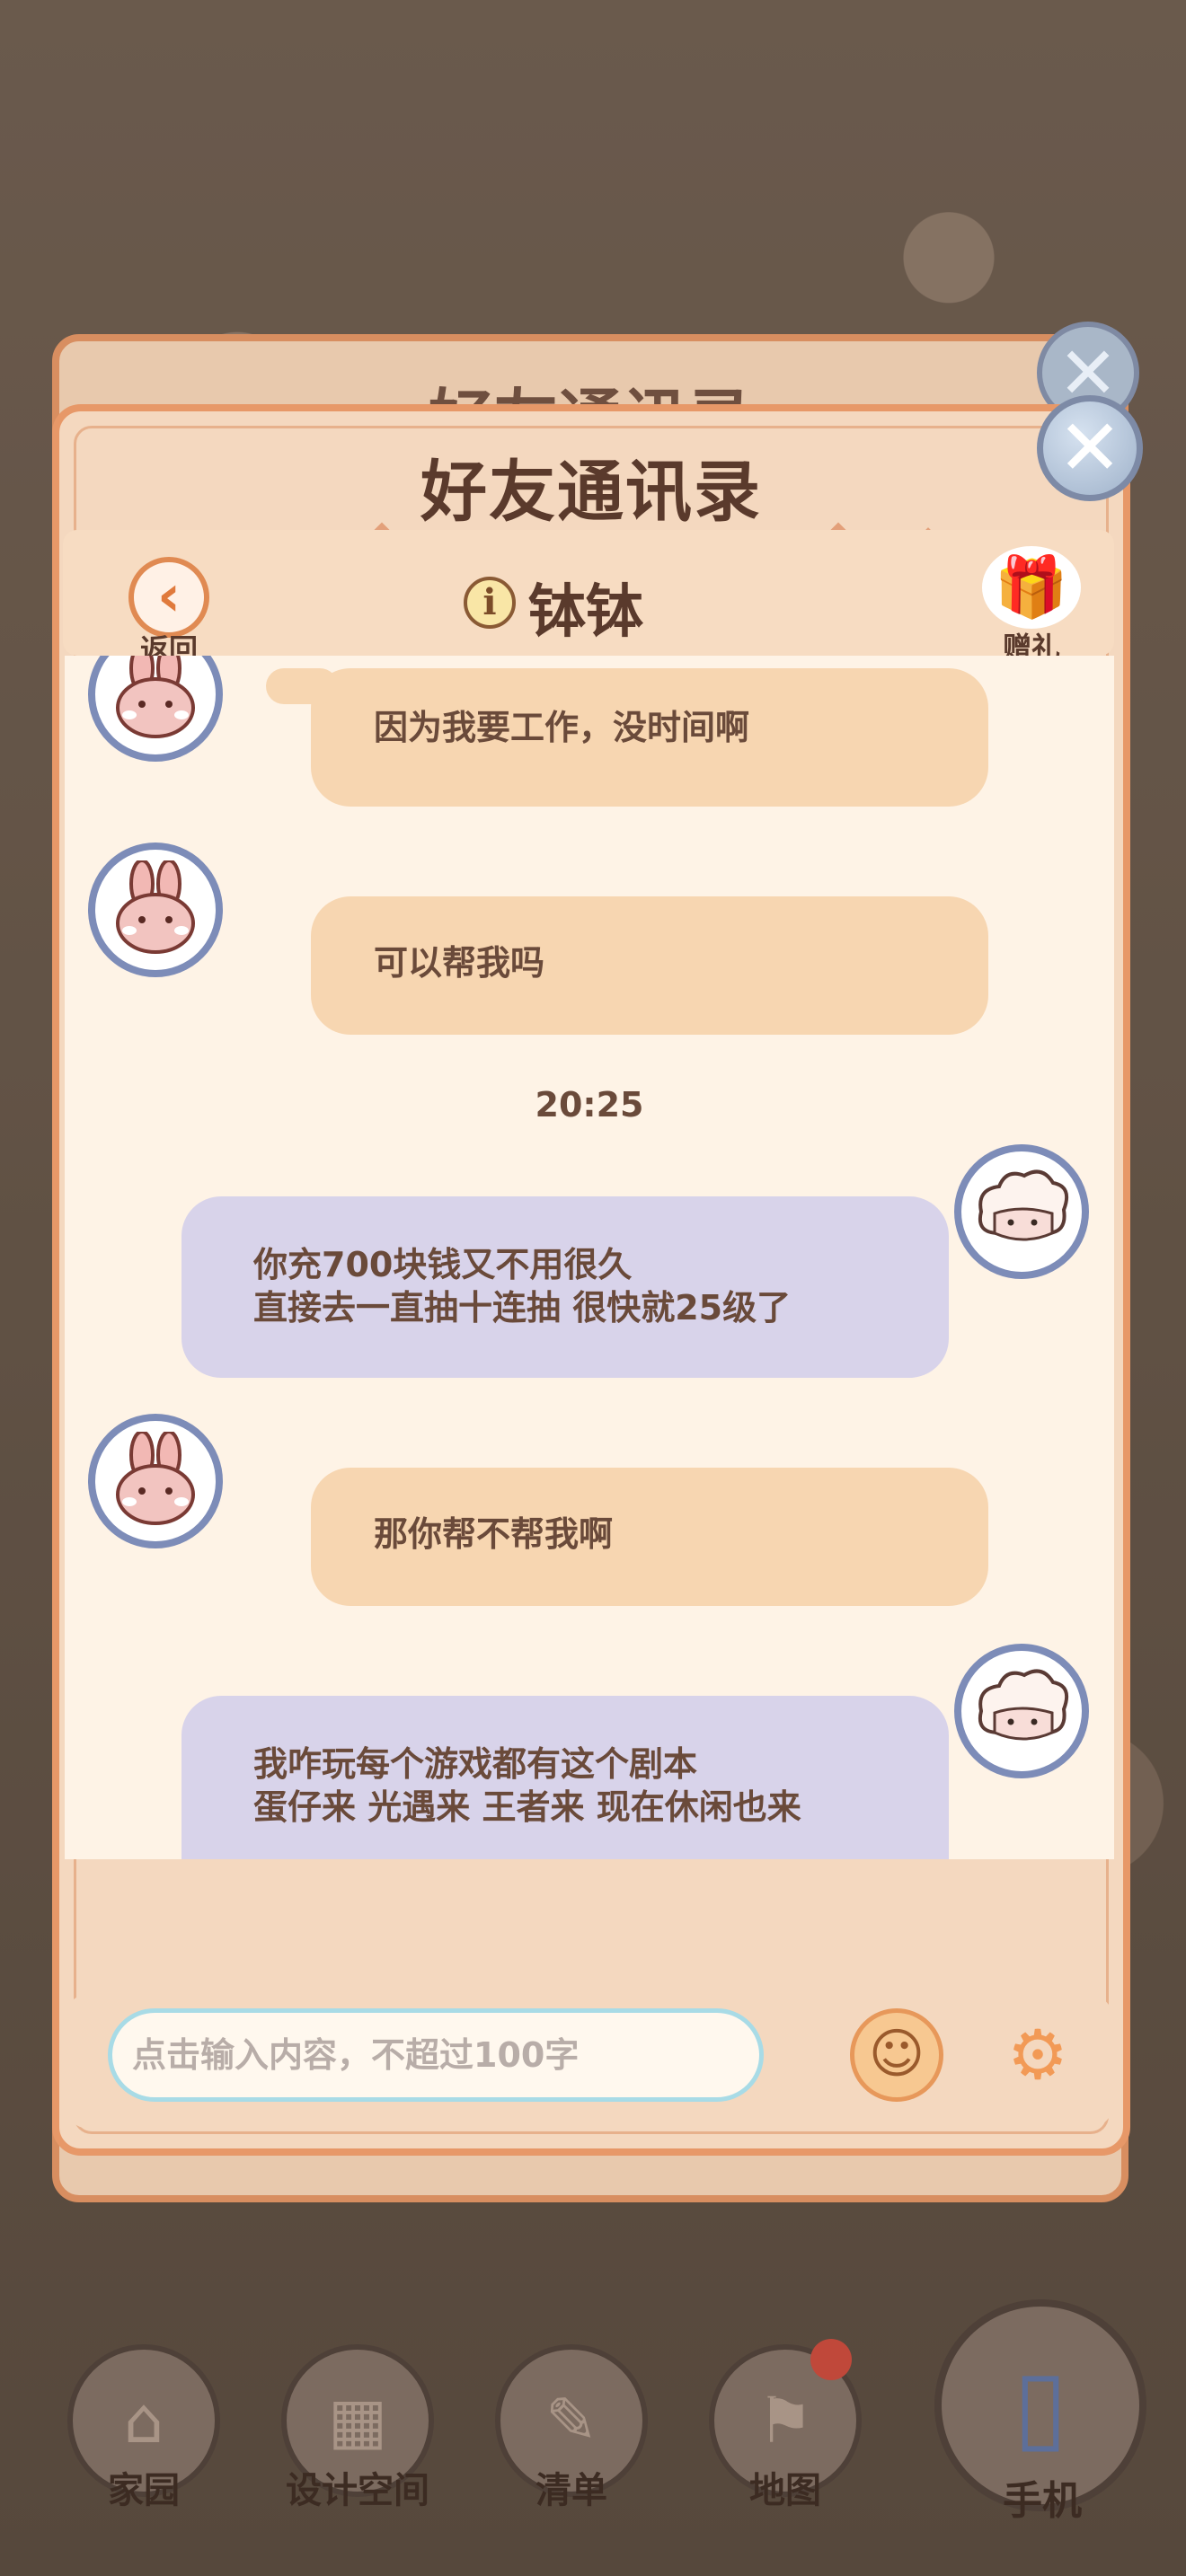 The image size is (1186, 2576). What do you see at coordinates (494, 1534) in the screenshot?
I see `message-text: 那你帮不帮我啊` at bounding box center [494, 1534].